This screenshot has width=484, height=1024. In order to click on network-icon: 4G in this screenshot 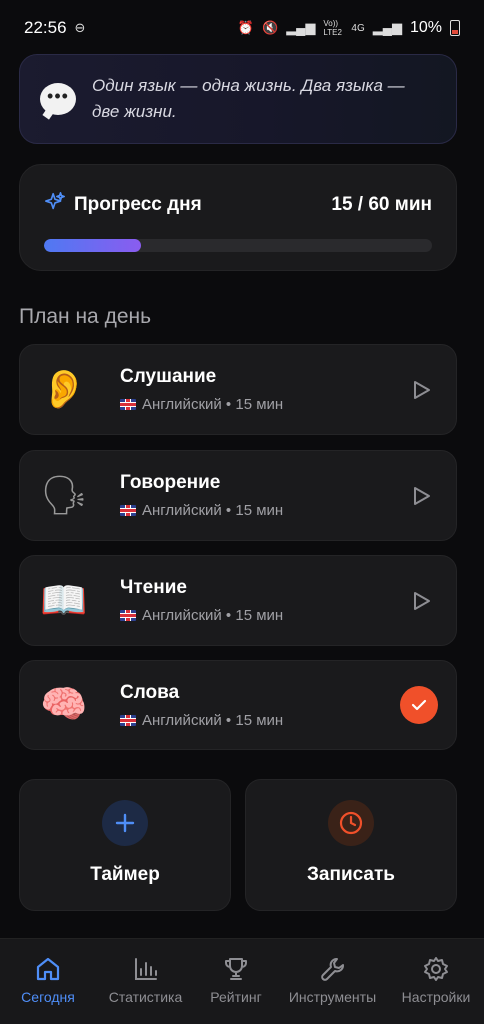, I will do `click(358, 28)`.